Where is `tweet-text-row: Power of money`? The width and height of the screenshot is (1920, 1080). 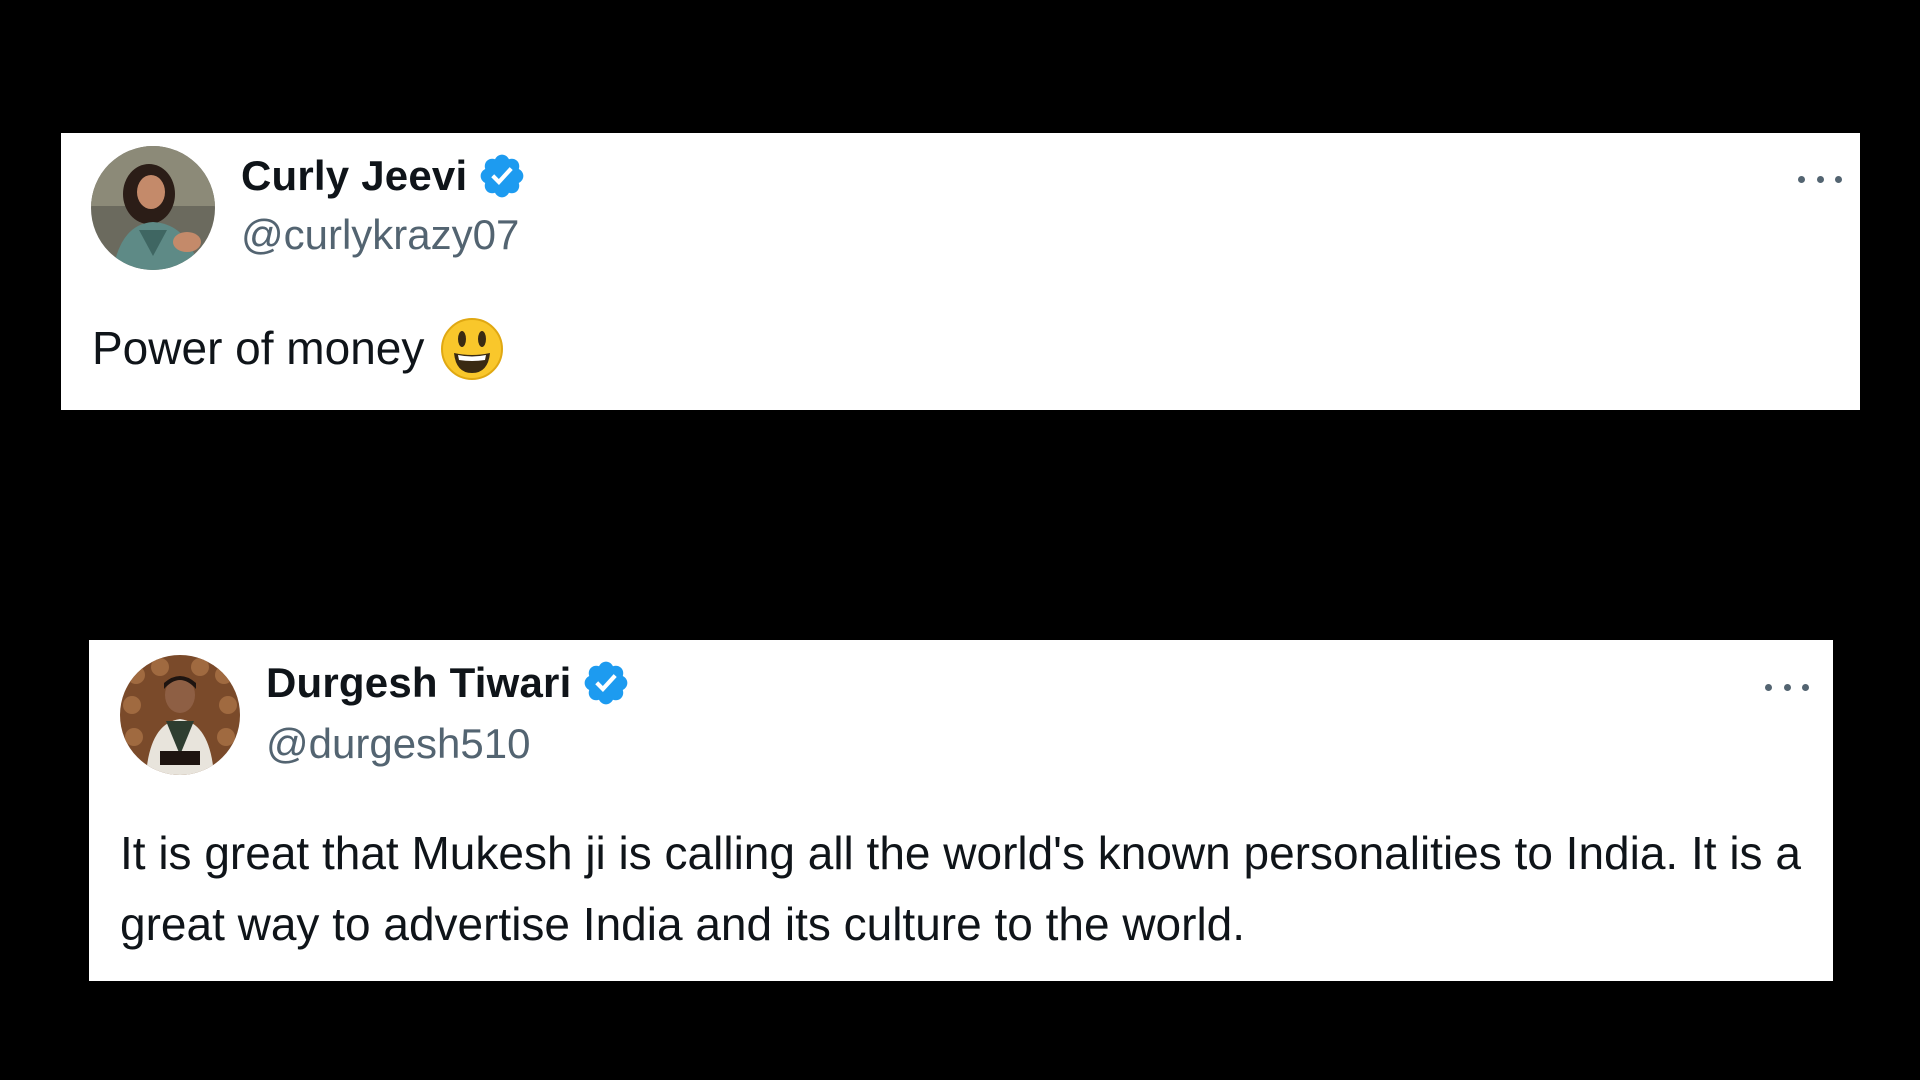
tweet-text-row: Power of money is located at coordinates (298, 348).